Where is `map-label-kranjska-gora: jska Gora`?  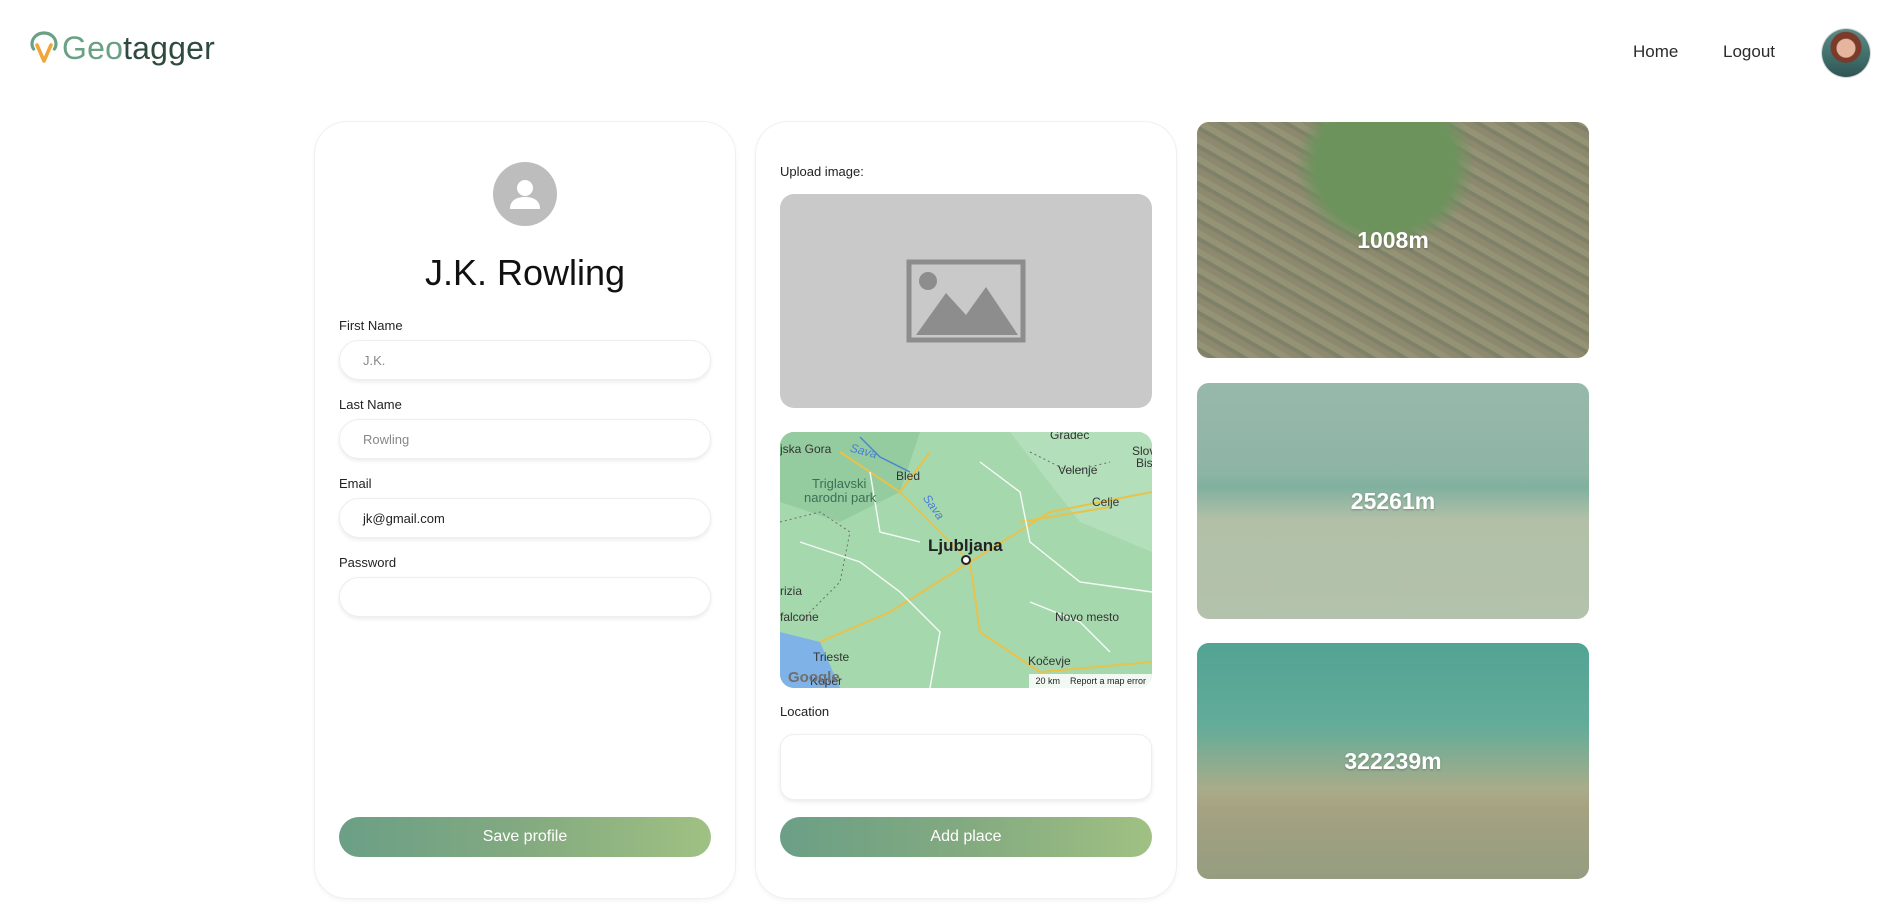
map-label-kranjska-gora: jska Gora is located at coordinates (806, 449).